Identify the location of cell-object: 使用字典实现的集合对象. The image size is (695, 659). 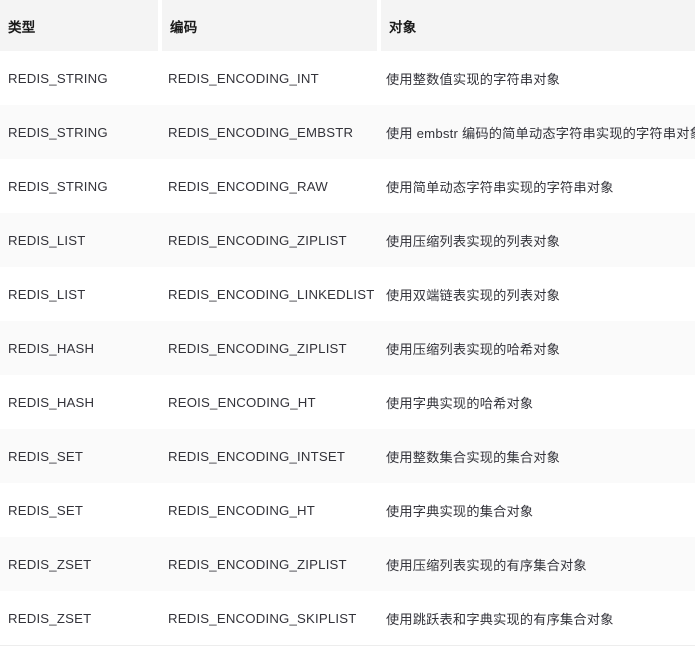
(537, 510).